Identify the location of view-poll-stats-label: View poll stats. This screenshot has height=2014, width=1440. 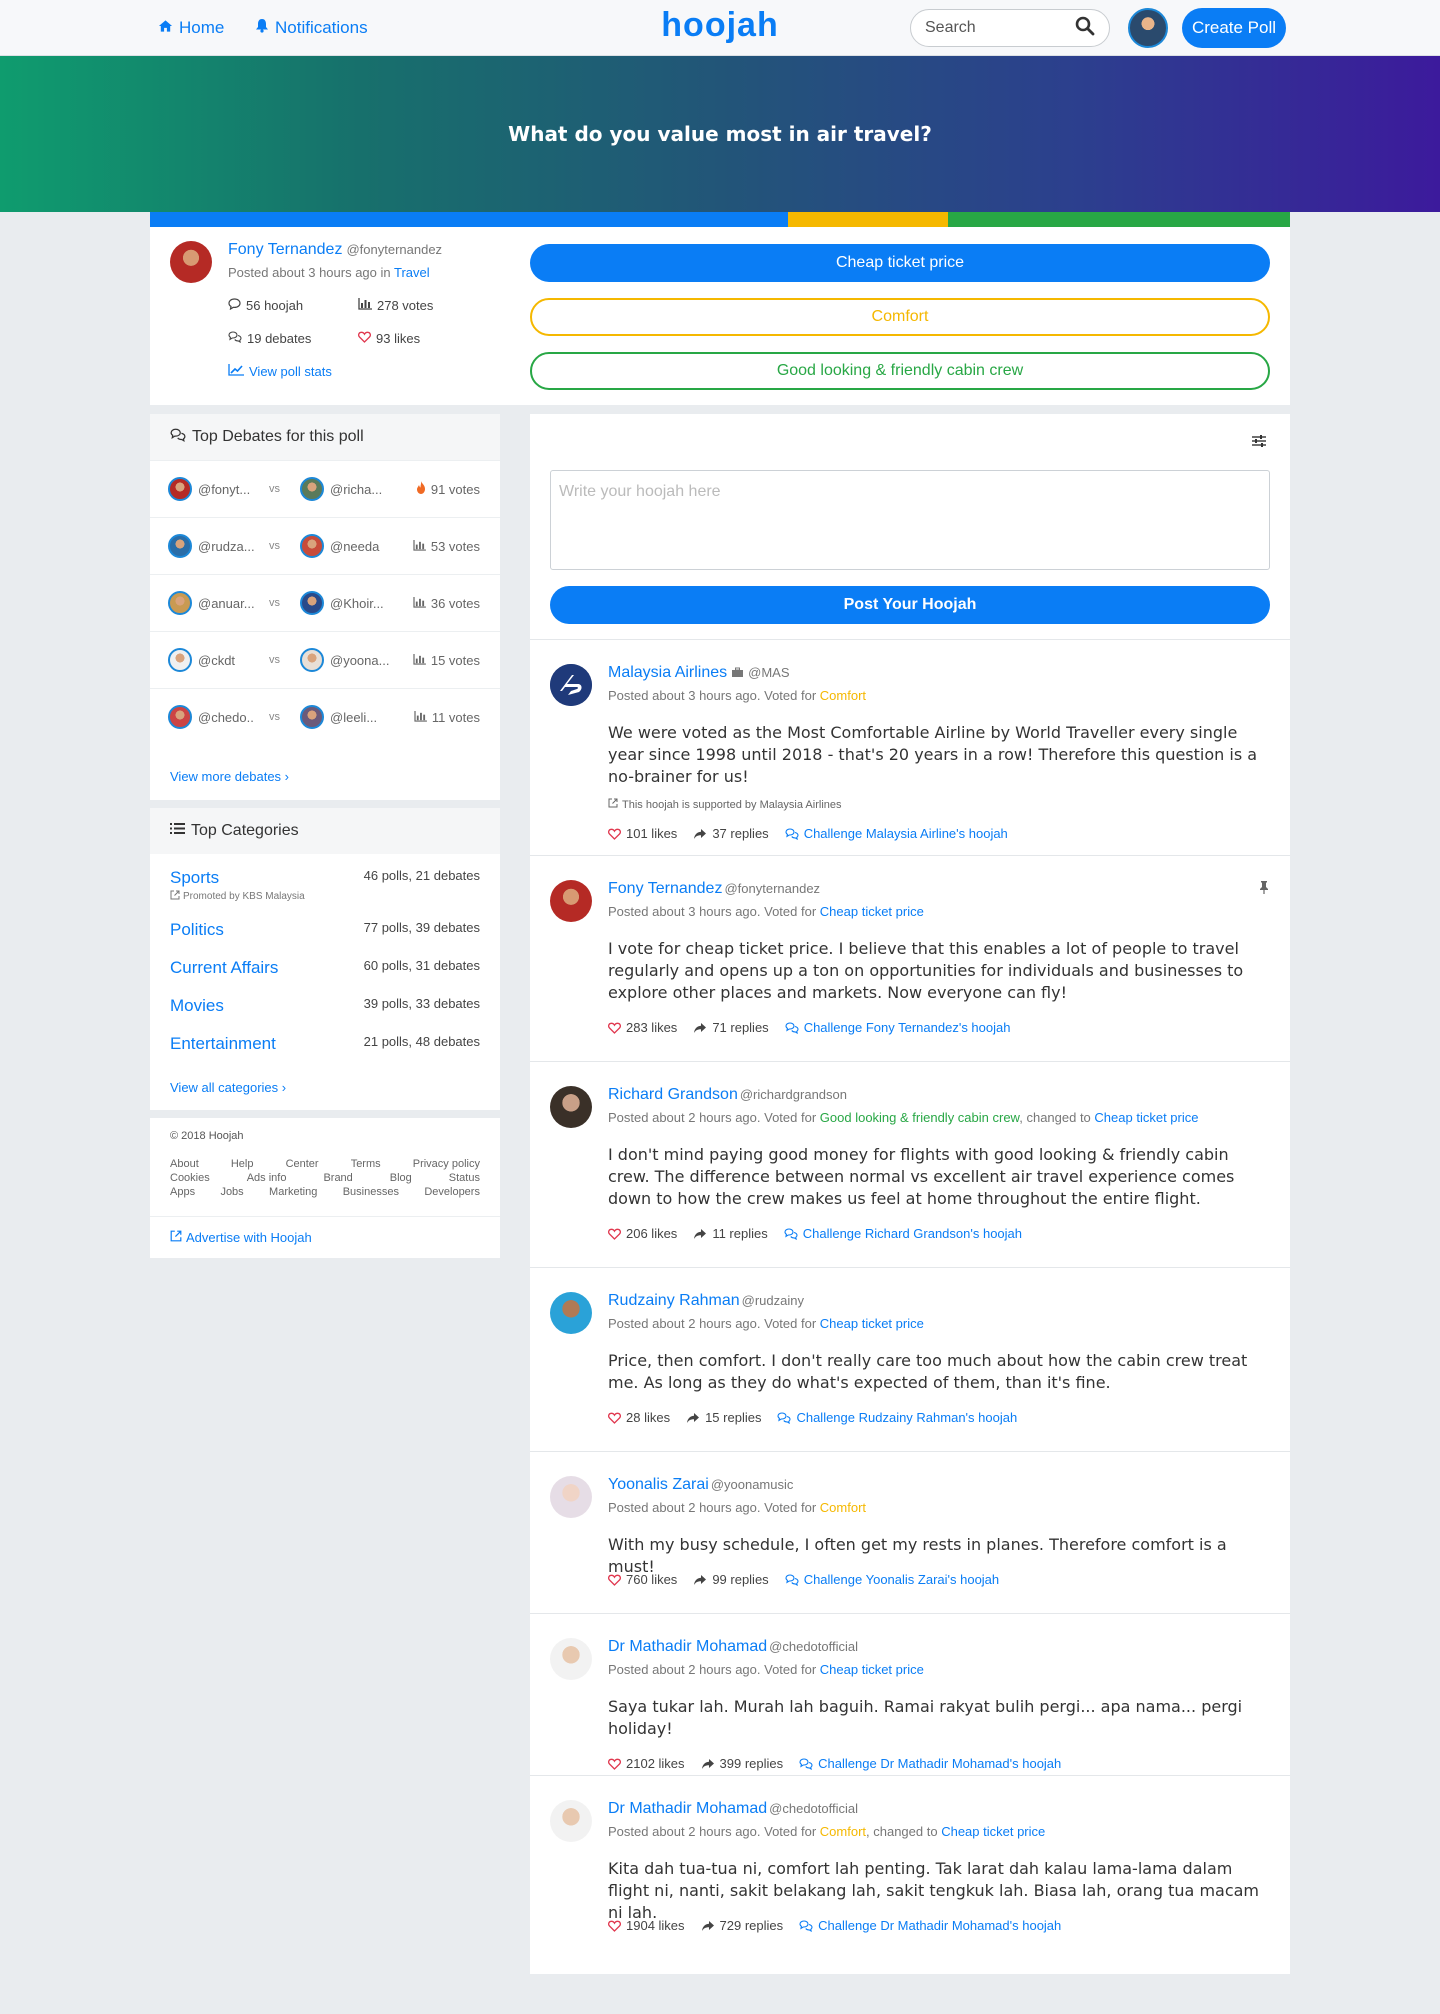
(290, 371).